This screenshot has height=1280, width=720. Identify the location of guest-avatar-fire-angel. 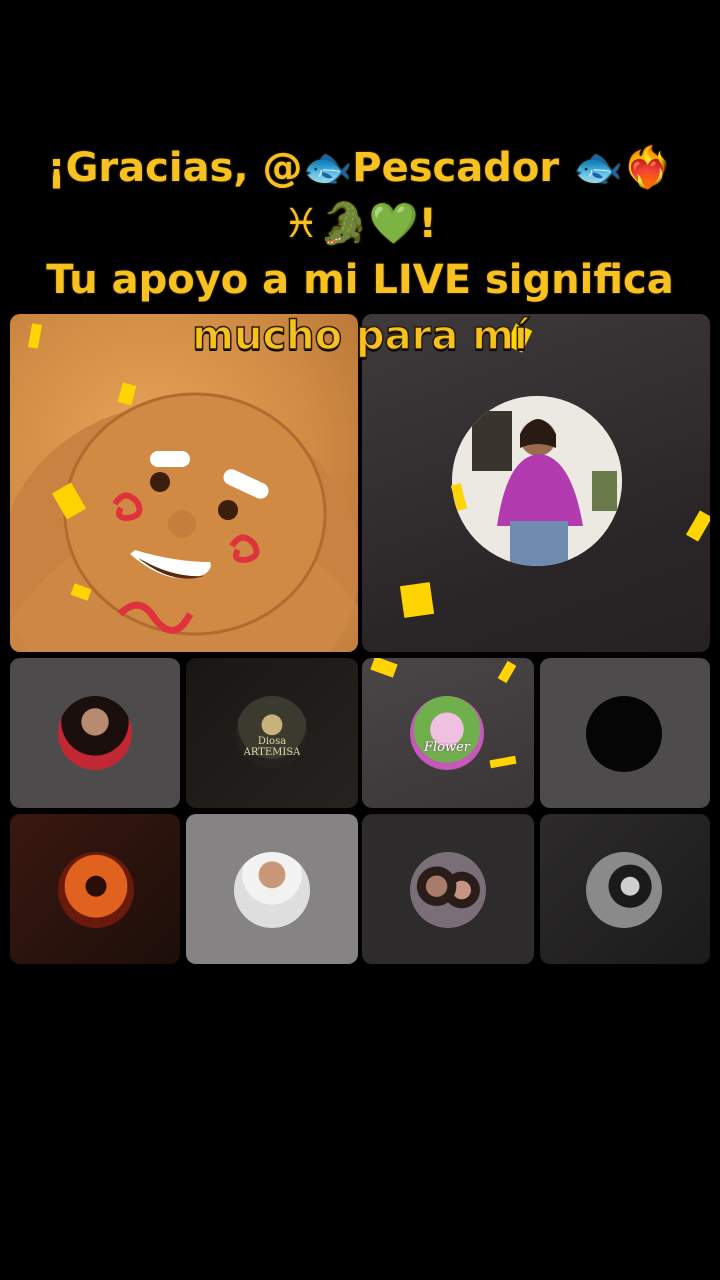
(96, 890).